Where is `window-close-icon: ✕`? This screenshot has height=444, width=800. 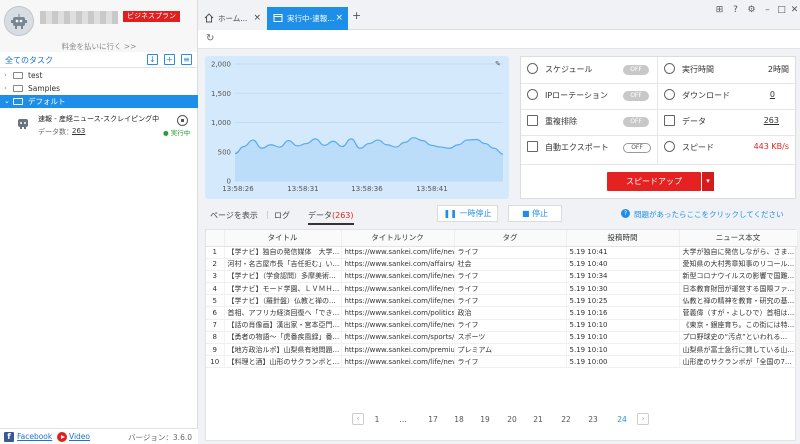
window-close-icon: ✕ is located at coordinates (794, 10).